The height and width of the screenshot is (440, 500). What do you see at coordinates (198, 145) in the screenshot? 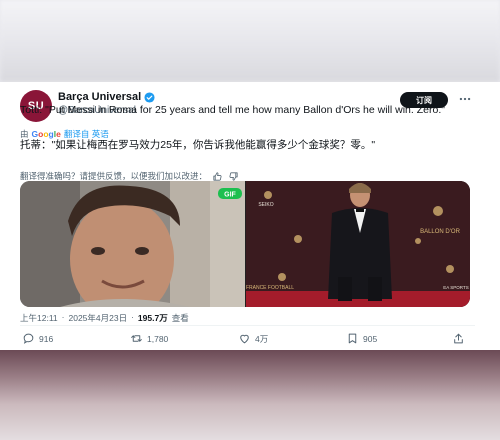
I see `translated-tweet-text: 托蒂："如果让梅西在罗马效力25年，你告诉我他能赢得多少个金球奖？零。"` at bounding box center [198, 145].